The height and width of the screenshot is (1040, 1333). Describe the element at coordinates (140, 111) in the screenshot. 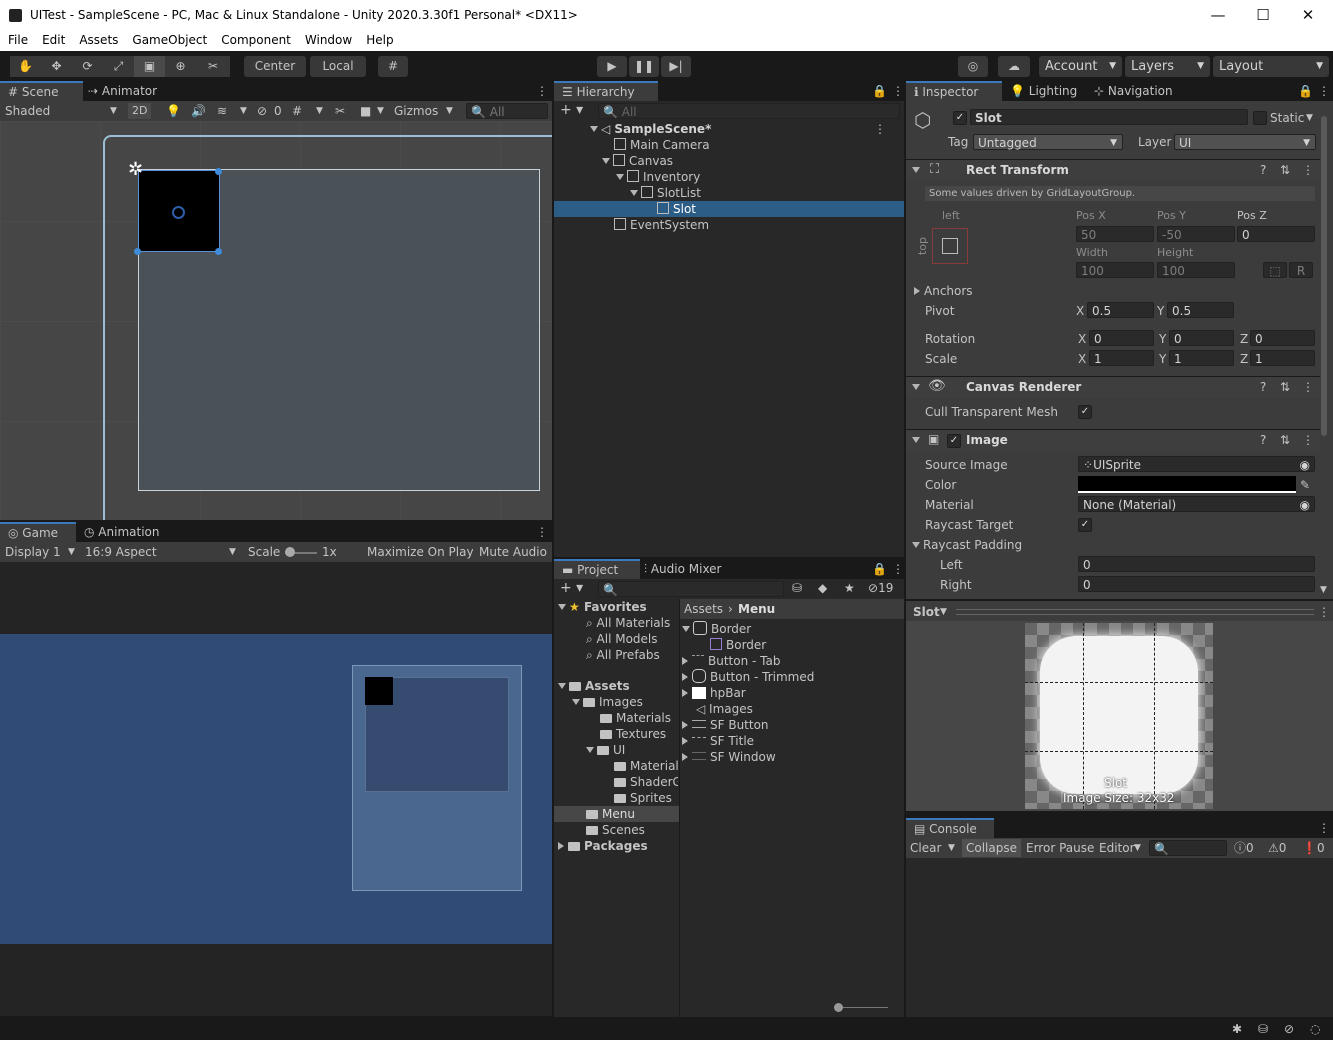

I see `2d-toggle: 2D` at that location.